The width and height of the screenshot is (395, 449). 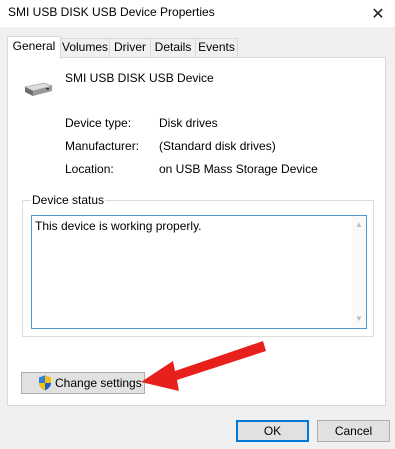 I want to click on scroll-up-icon: ▲, so click(x=359, y=225).